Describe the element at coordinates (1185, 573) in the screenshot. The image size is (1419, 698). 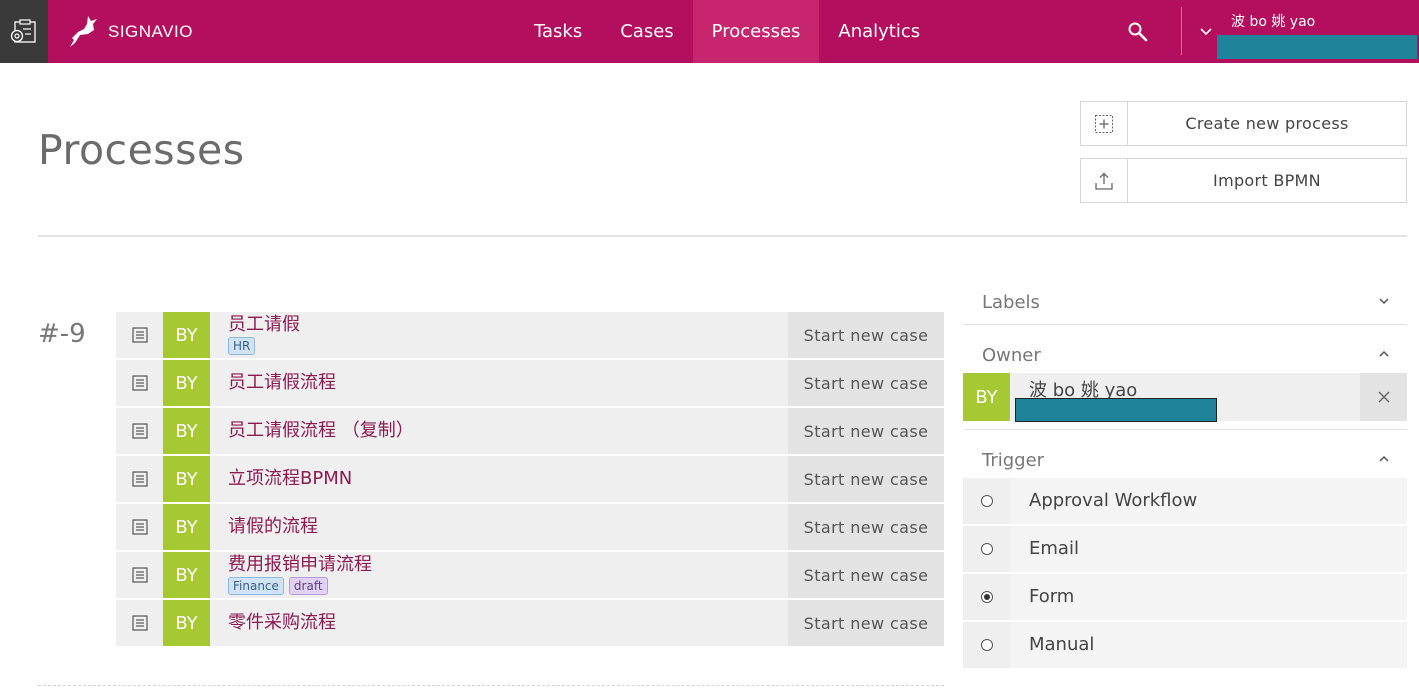
I see `trigger-options: Approval Workflow Email Form Manual` at that location.